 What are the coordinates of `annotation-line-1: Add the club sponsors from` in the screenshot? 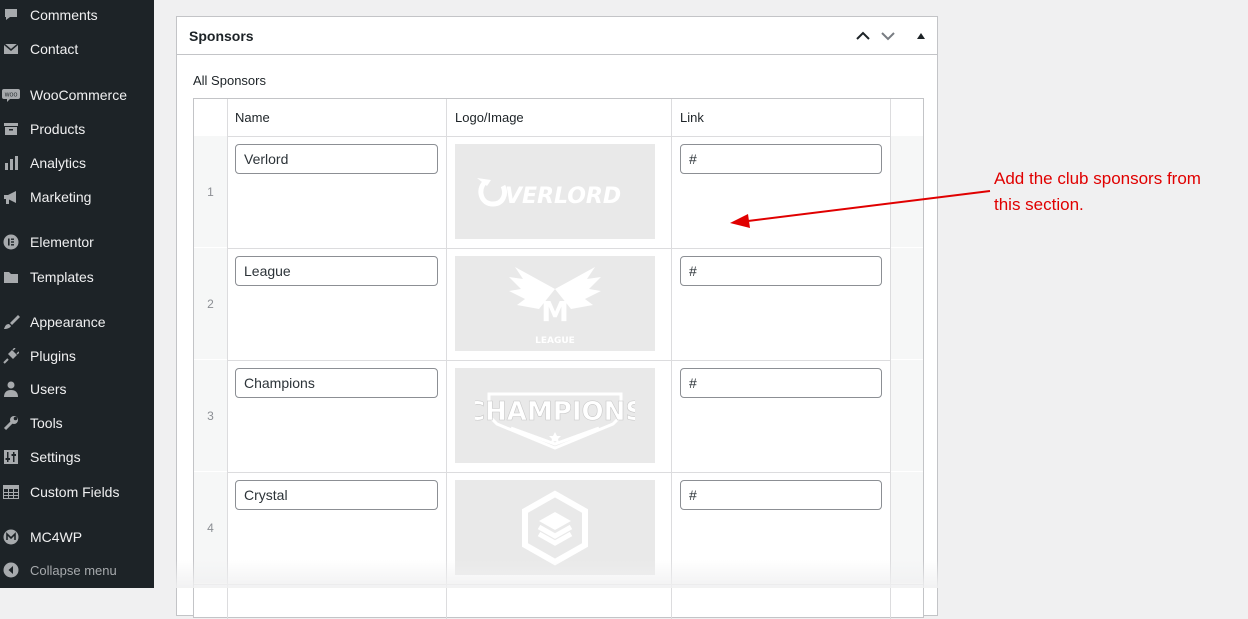 It's located at (1097, 178).